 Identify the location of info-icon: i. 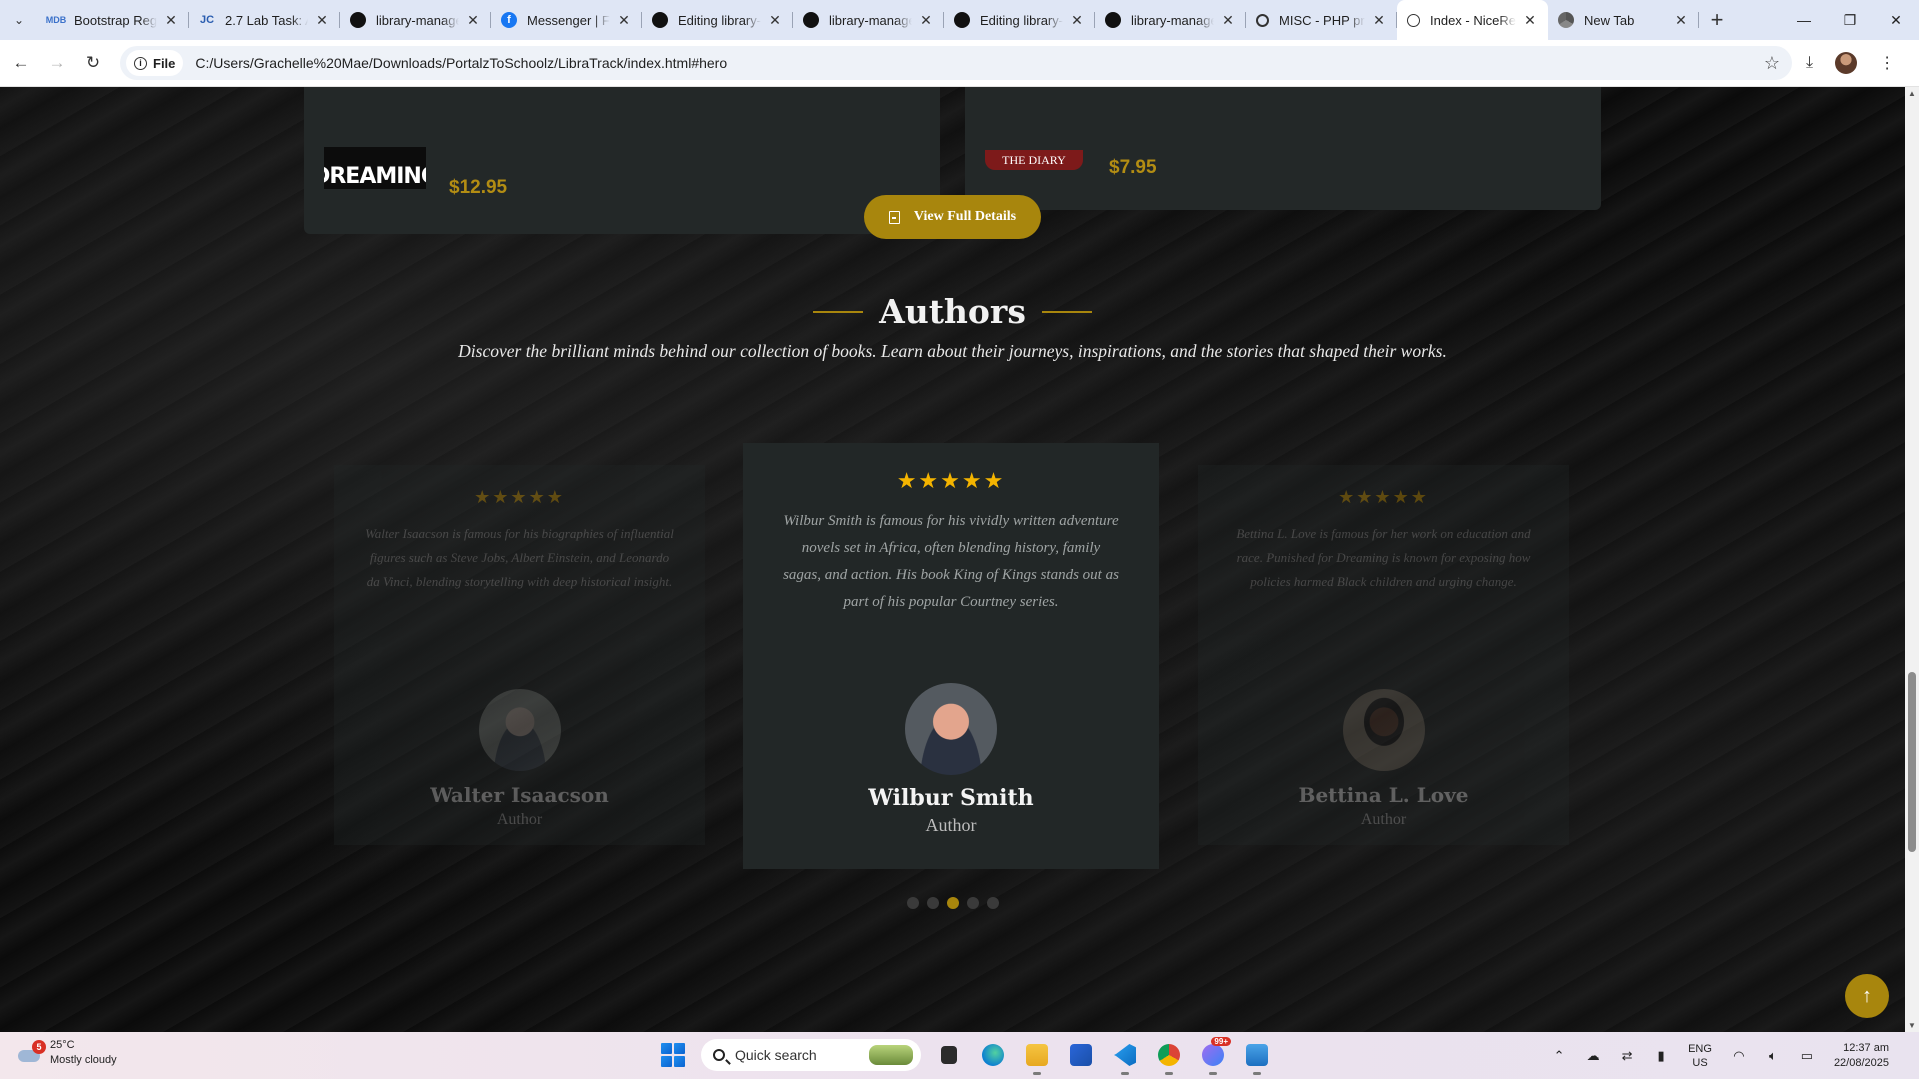
(140, 63).